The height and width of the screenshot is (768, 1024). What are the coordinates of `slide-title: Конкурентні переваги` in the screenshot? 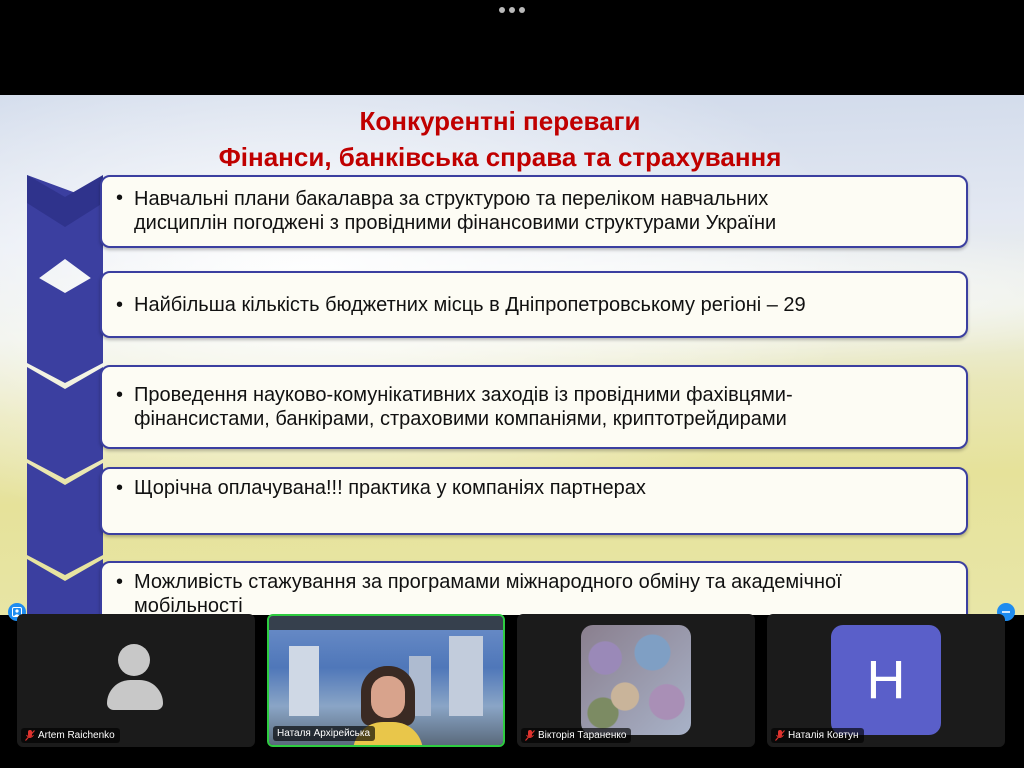 It's located at (500, 121).